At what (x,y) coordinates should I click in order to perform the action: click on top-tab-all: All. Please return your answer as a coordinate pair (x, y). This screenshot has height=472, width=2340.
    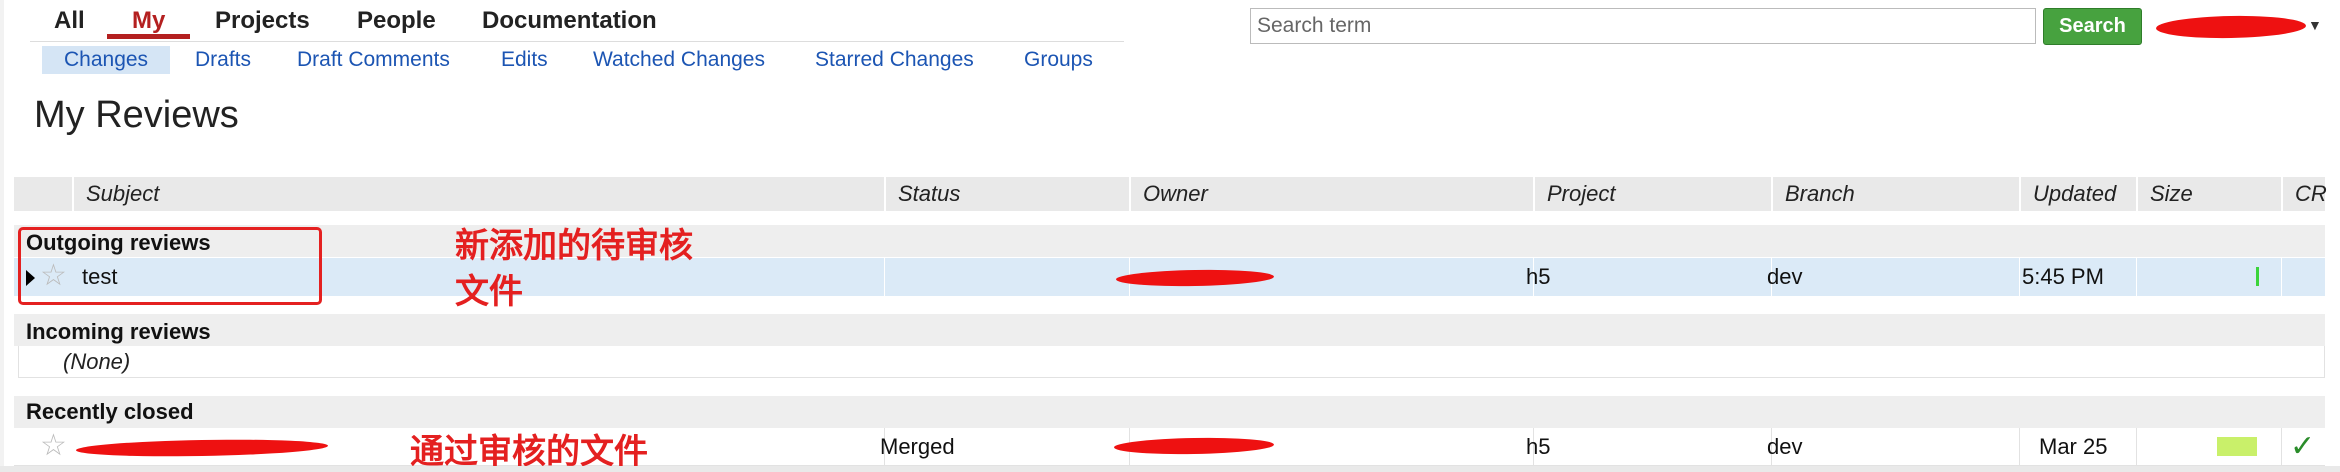
    Looking at the image, I should click on (69, 21).